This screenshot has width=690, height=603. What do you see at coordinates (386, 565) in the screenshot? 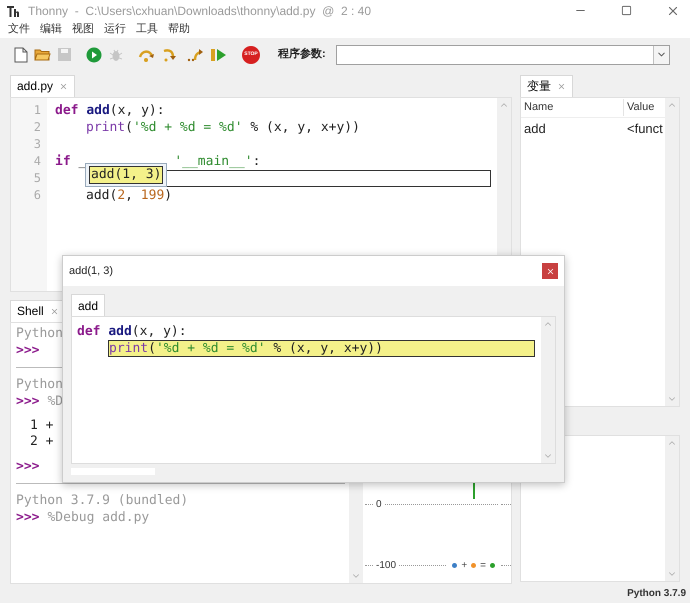
I see `axis-tick-label: -100` at bounding box center [386, 565].